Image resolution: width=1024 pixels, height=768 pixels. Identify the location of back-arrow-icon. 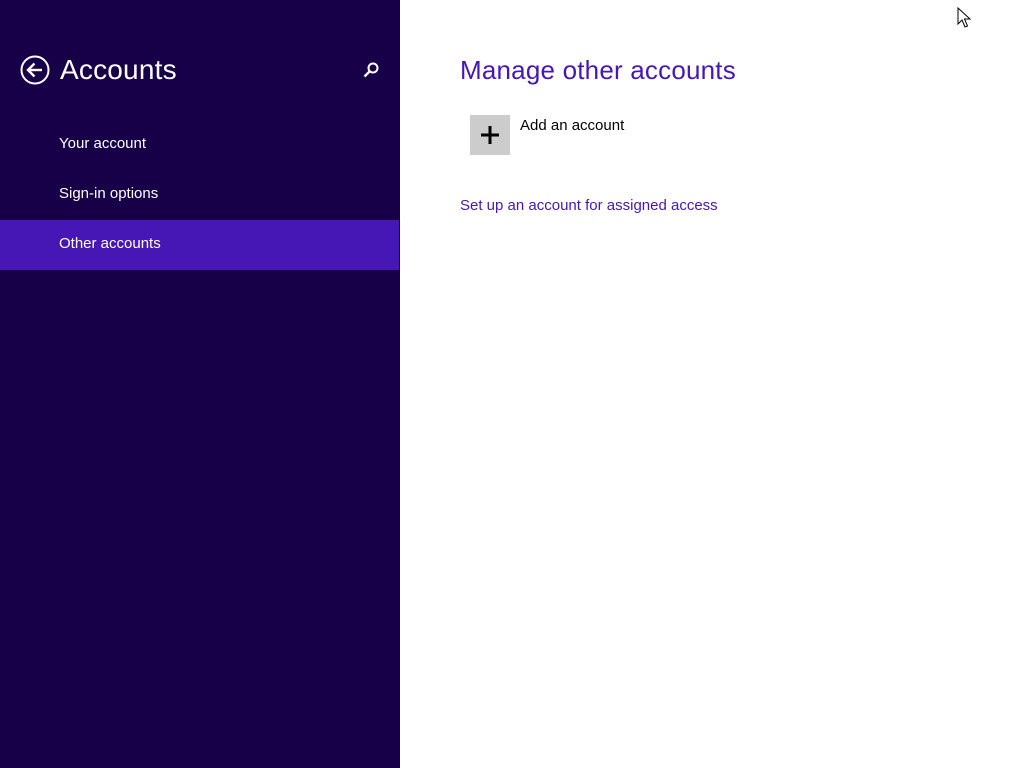
(35, 70).